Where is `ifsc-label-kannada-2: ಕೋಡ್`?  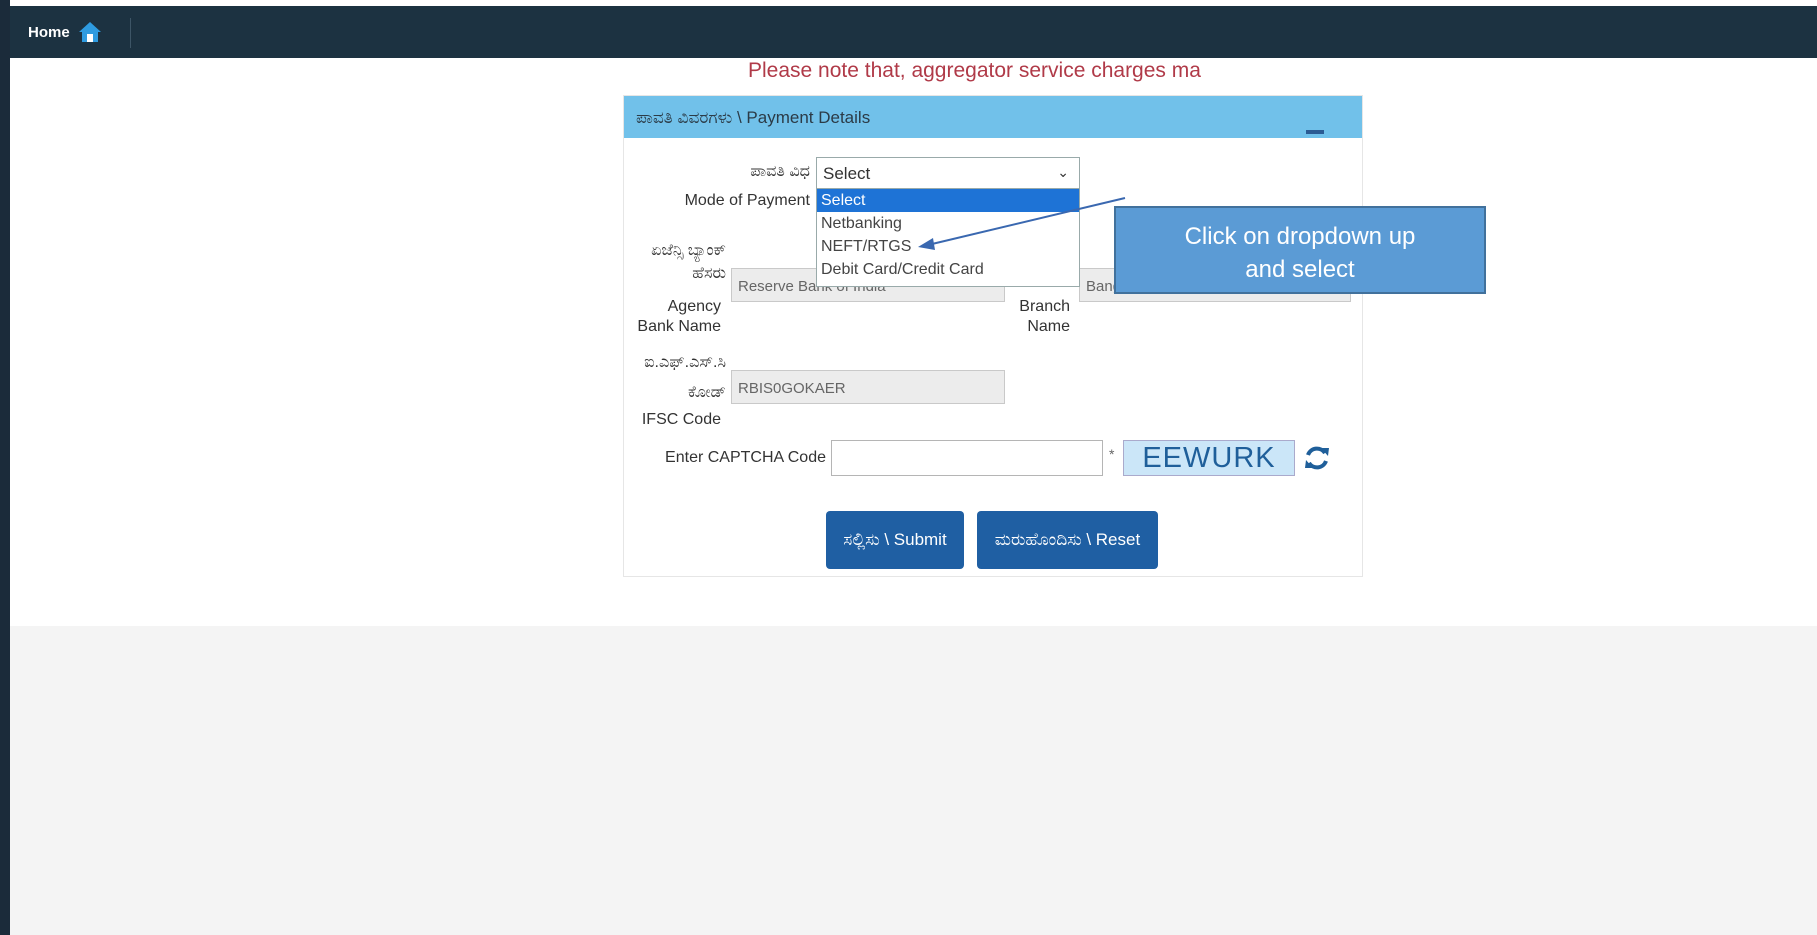 ifsc-label-kannada-2: ಕೋಡ್ is located at coordinates (706, 392).